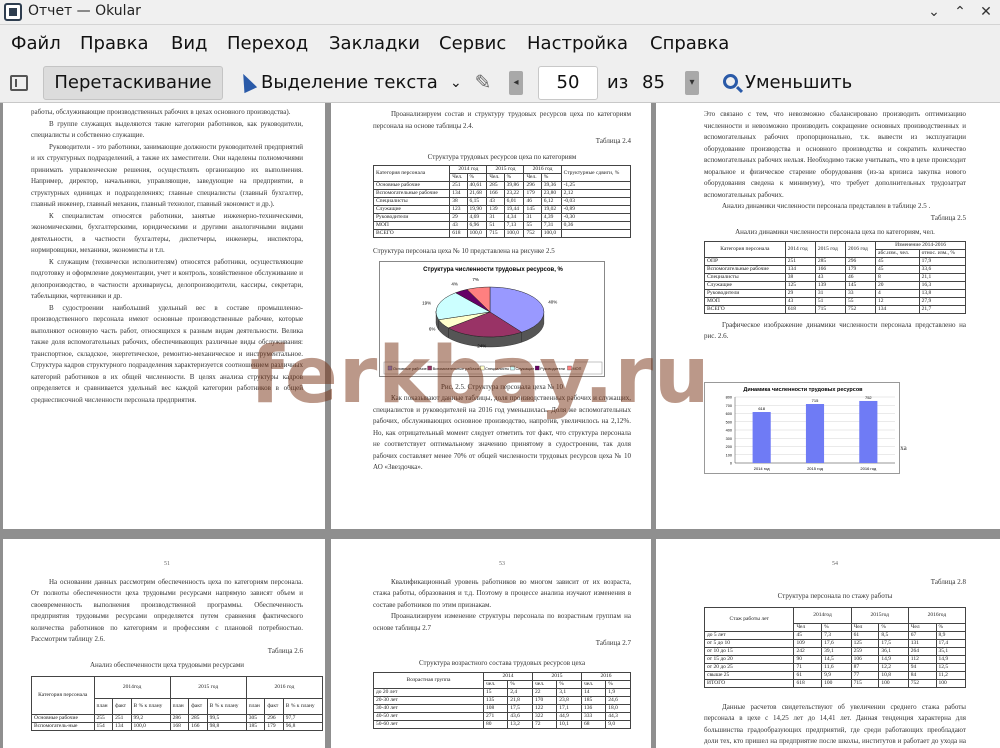 This screenshot has width=1000, height=748. I want to click on table-cell: 50-60 лет, so click(428, 724).